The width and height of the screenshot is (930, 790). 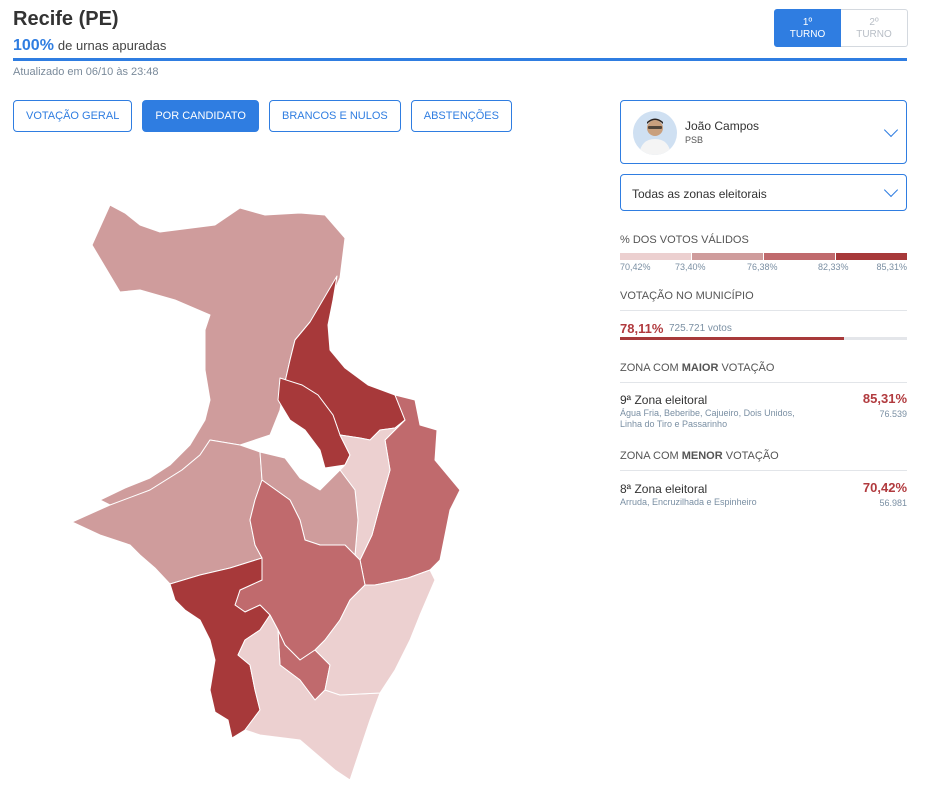 What do you see at coordinates (335, 116) in the screenshot?
I see `tab-brancos-nulos: BRANCOS E NULOS` at bounding box center [335, 116].